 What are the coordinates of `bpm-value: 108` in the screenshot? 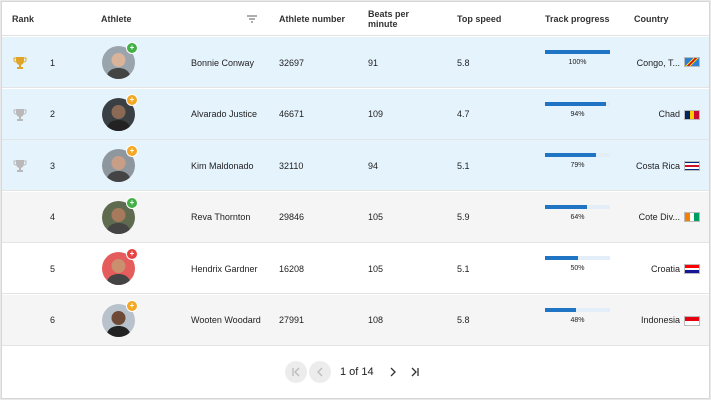 It's located at (376, 320).